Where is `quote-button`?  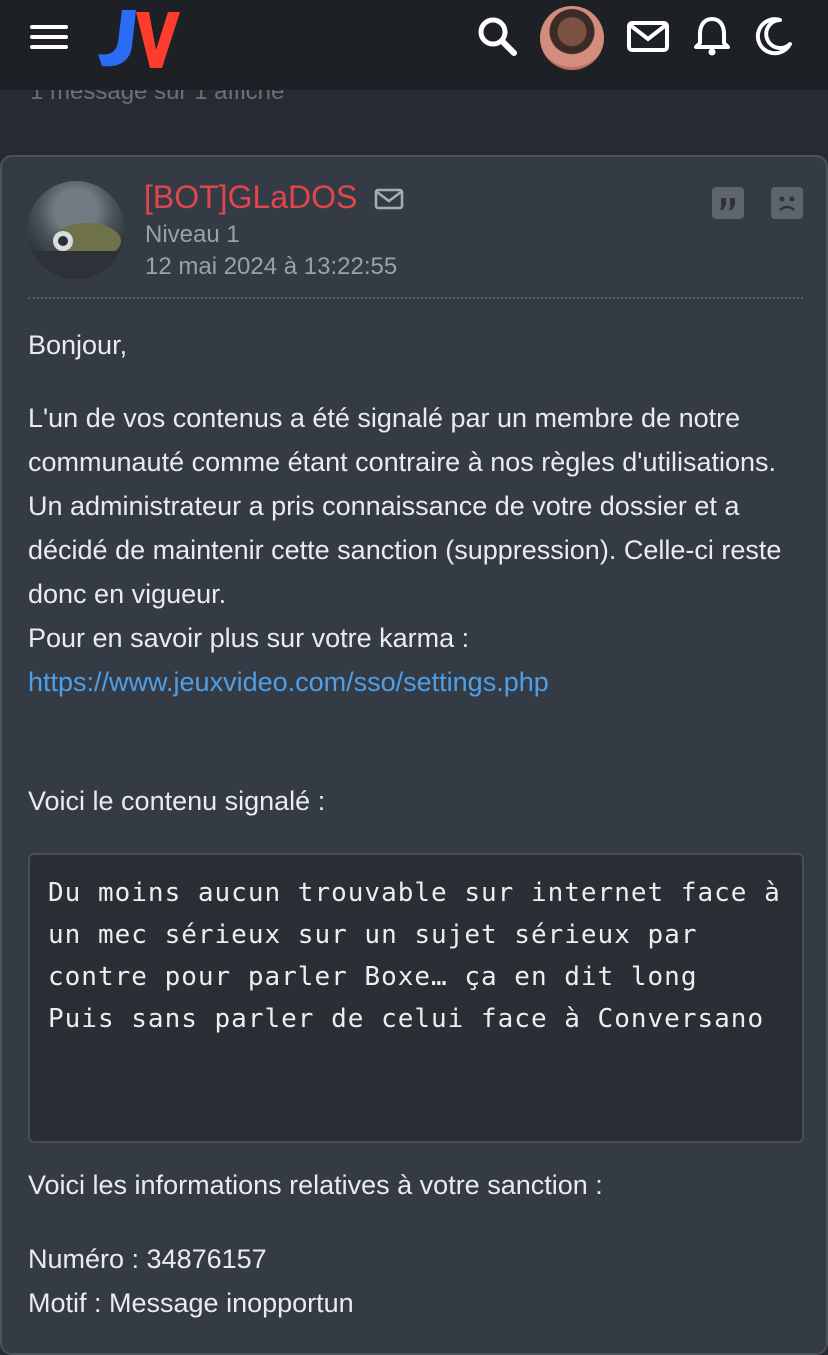
quote-button is located at coordinates (728, 203).